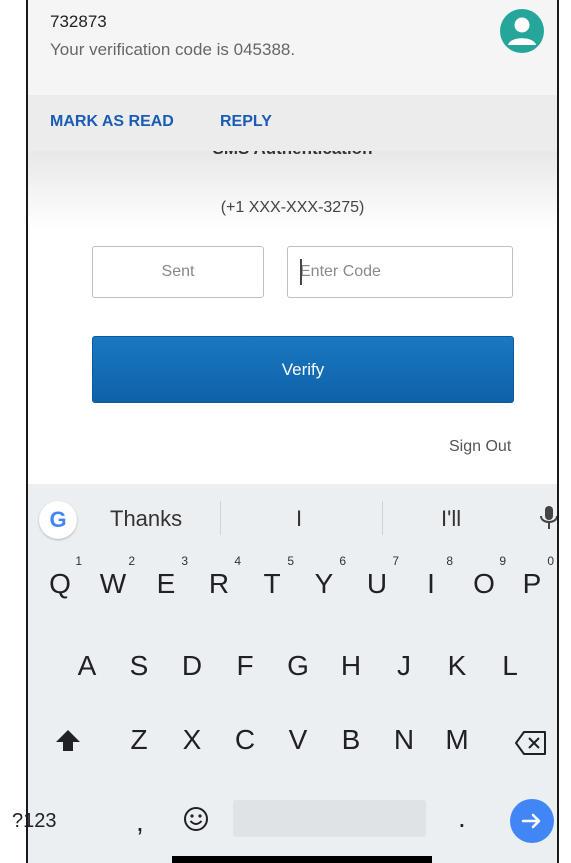  What do you see at coordinates (139, 740) in the screenshot?
I see `key-z: Z` at bounding box center [139, 740].